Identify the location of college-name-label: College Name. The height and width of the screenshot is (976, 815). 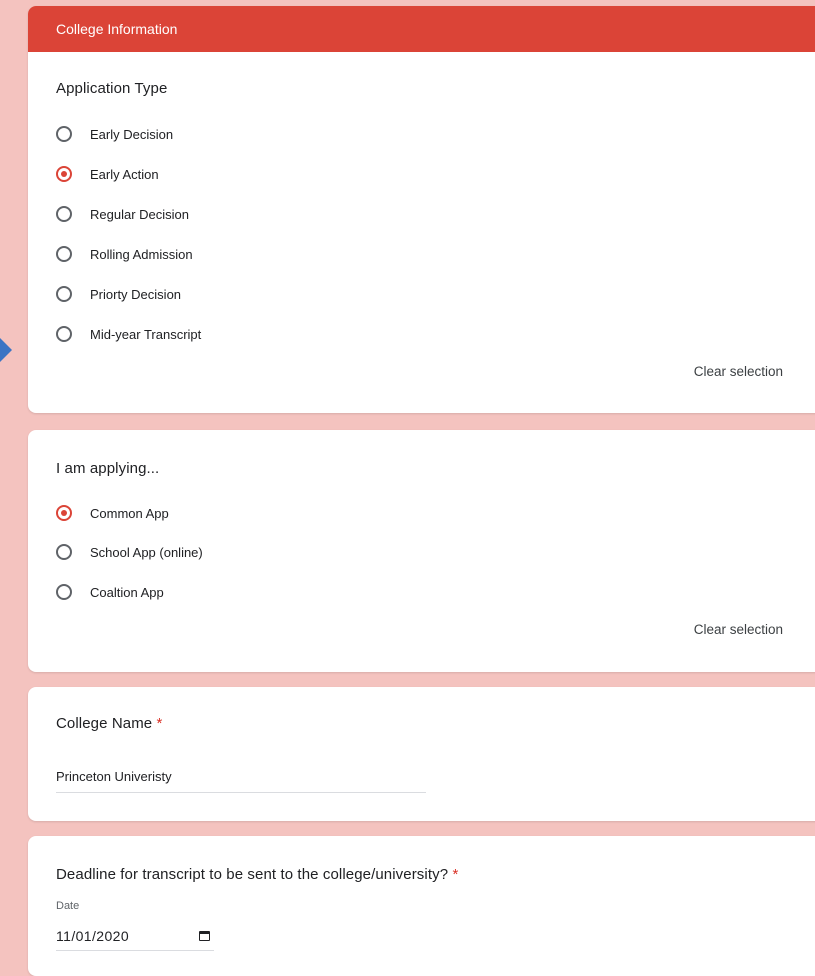
(104, 723).